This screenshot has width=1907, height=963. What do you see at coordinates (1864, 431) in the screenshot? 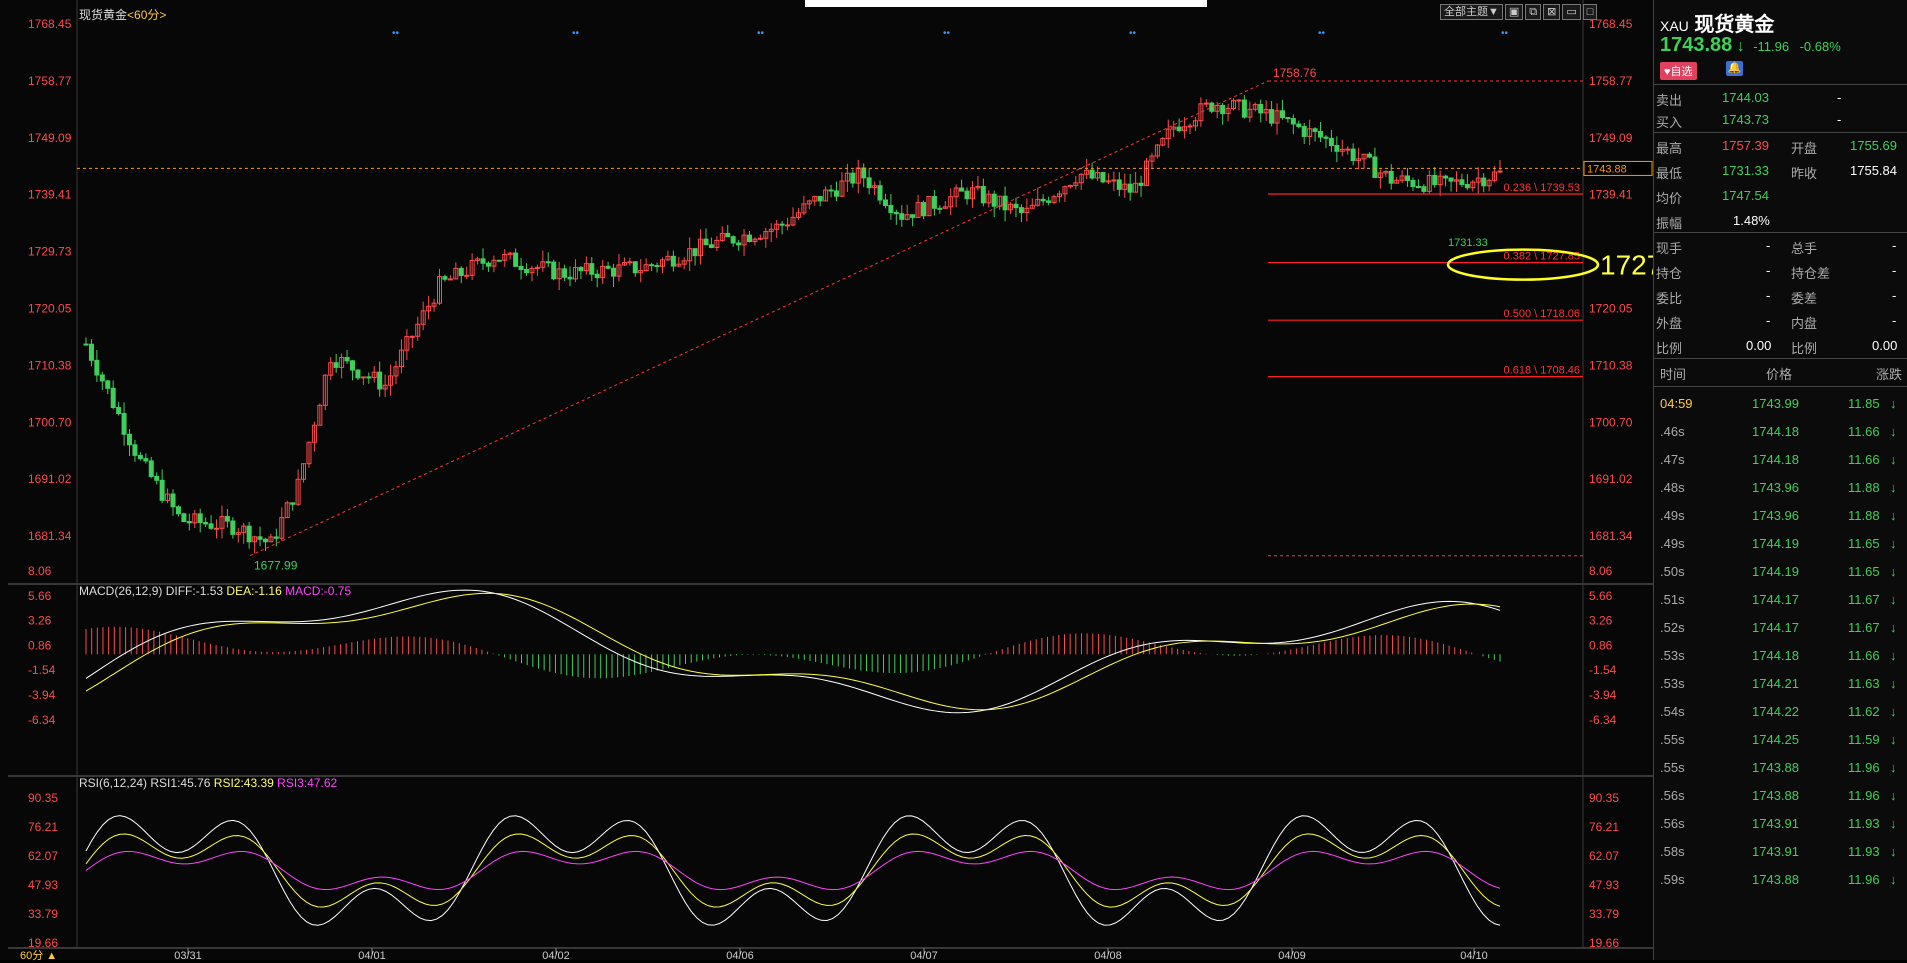
I see `tick-change: 11.66` at bounding box center [1864, 431].